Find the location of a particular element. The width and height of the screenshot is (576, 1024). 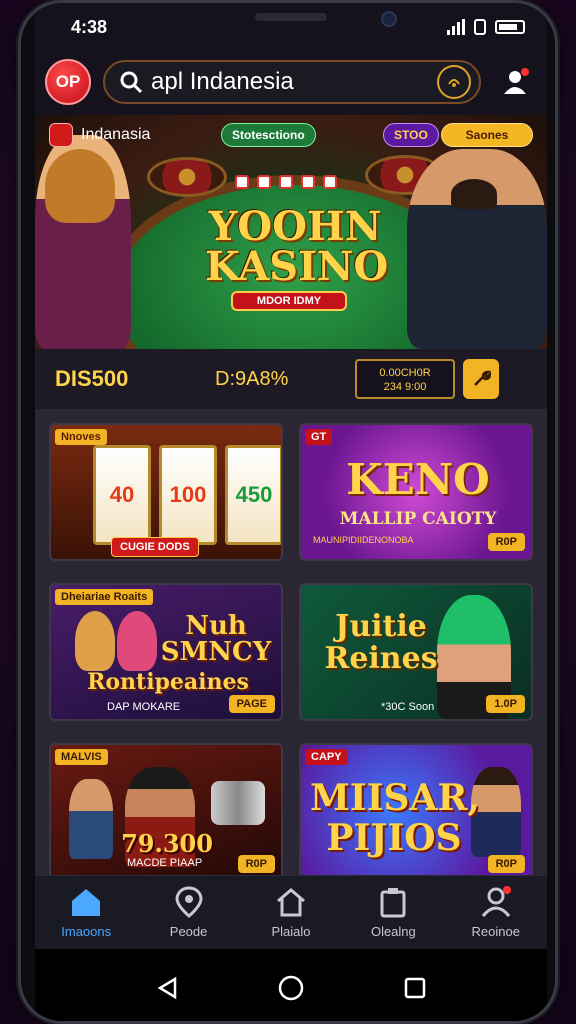

game-badge: PAGE is located at coordinates (251, 704).